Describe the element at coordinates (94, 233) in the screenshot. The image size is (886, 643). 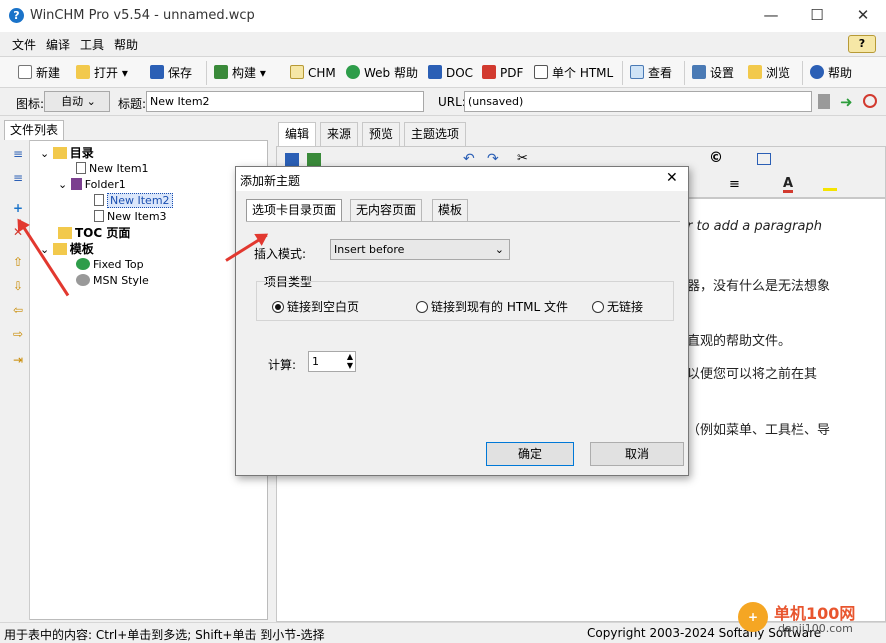
I see `tree-node-toc-page: TOC 页面` at that location.